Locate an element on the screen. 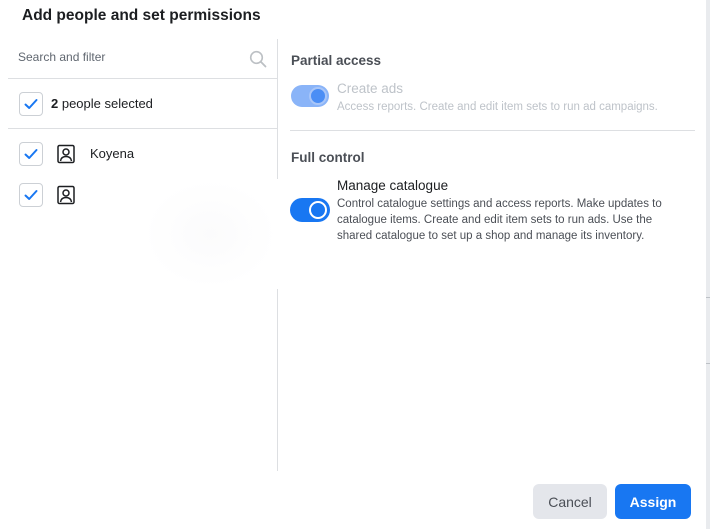  select-all-row: 2 people selected is located at coordinates (142, 104).